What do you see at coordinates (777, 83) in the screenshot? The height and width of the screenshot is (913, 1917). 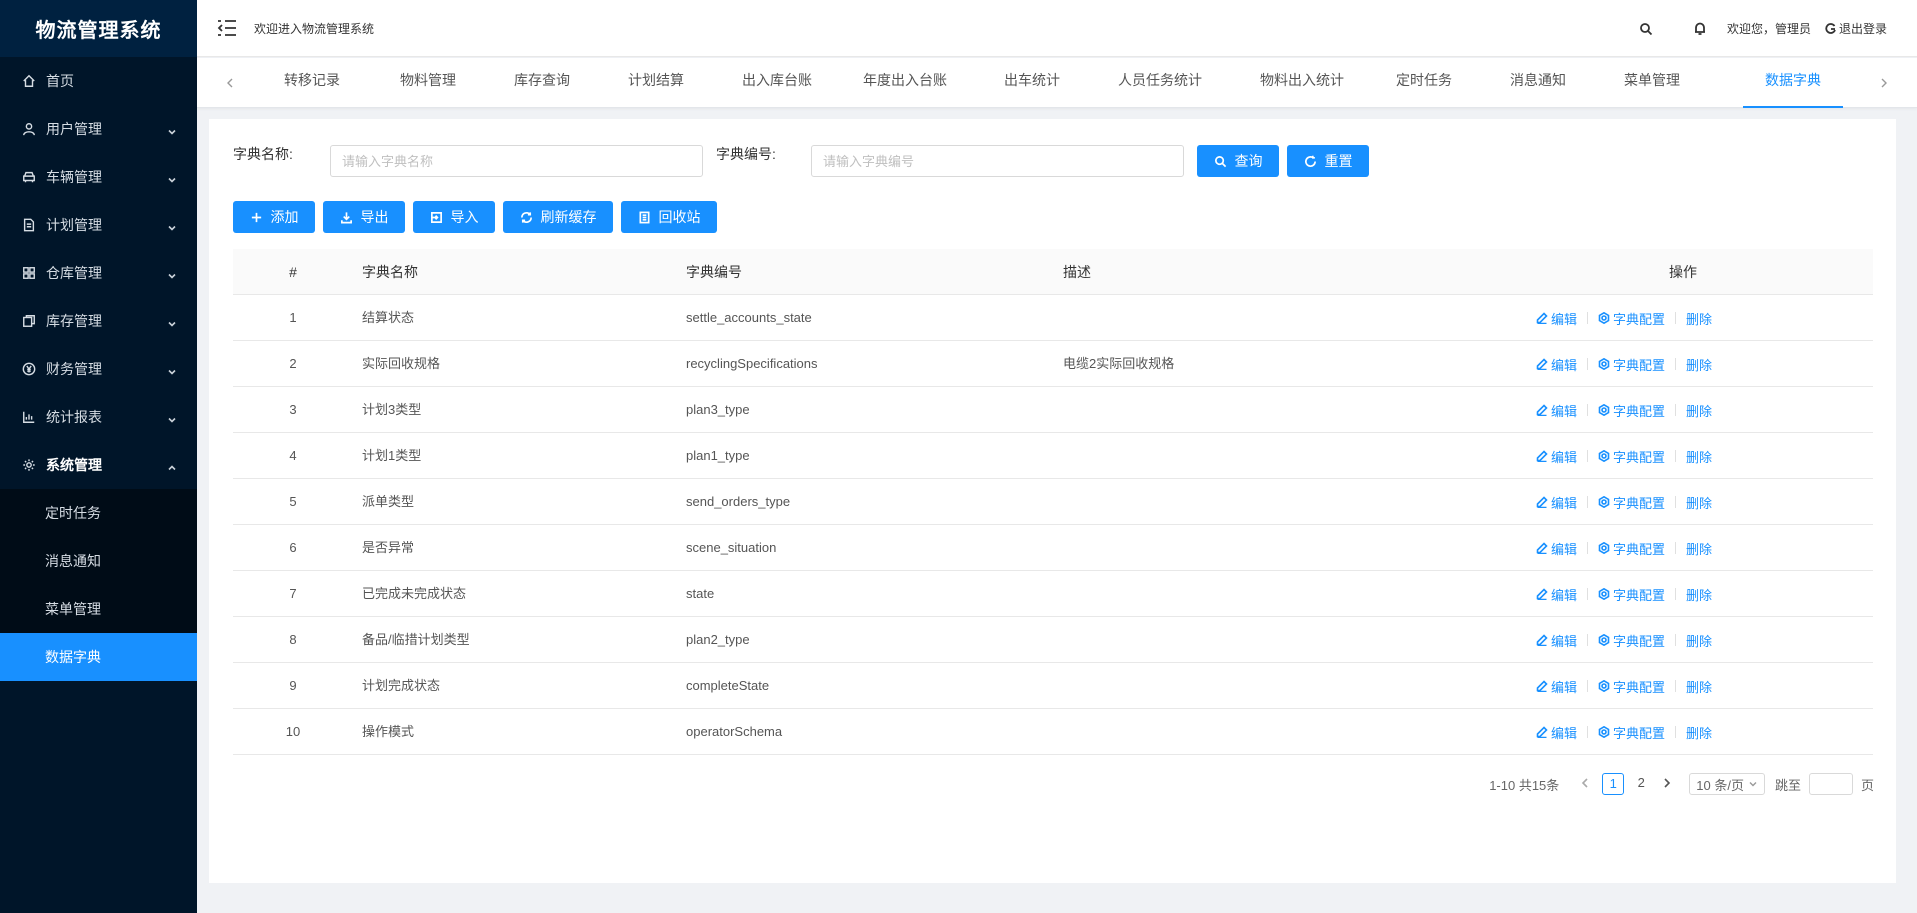 I see `tab-inout-ledger: 出入库台账` at bounding box center [777, 83].